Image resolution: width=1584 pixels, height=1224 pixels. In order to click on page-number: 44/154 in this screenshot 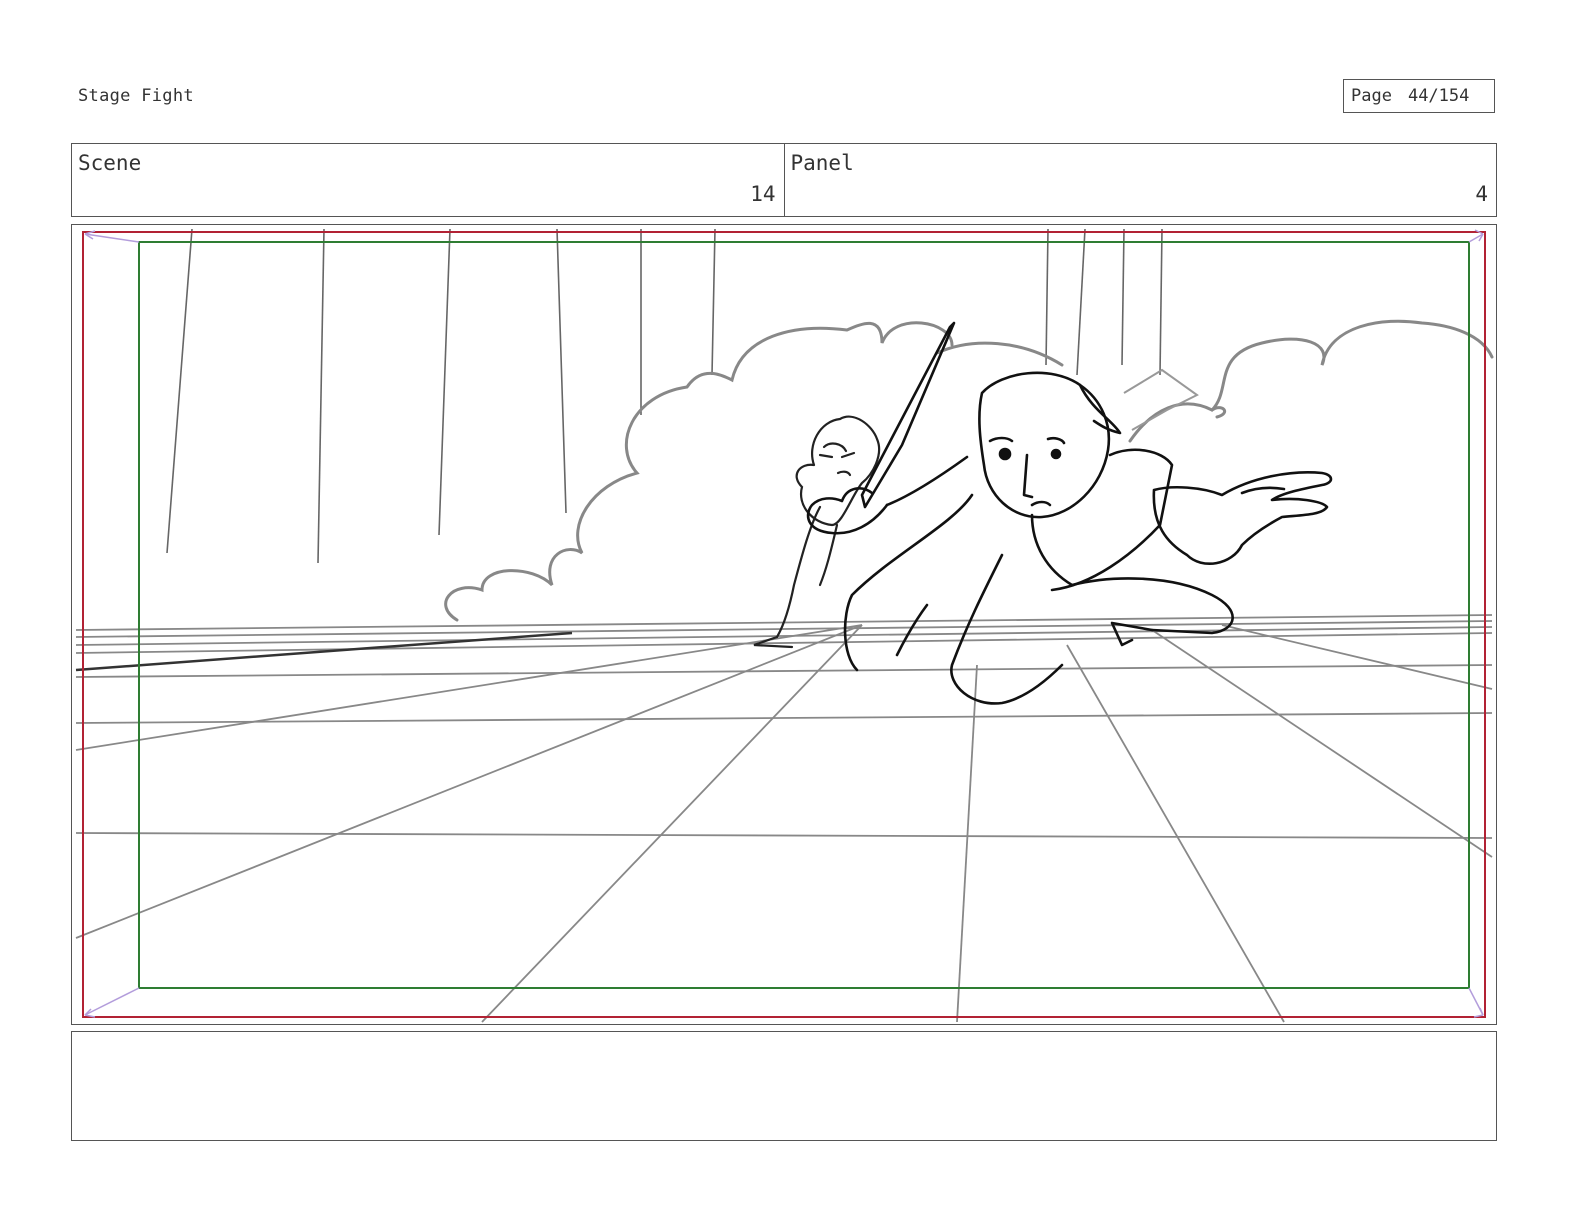, I will do `click(1438, 96)`.